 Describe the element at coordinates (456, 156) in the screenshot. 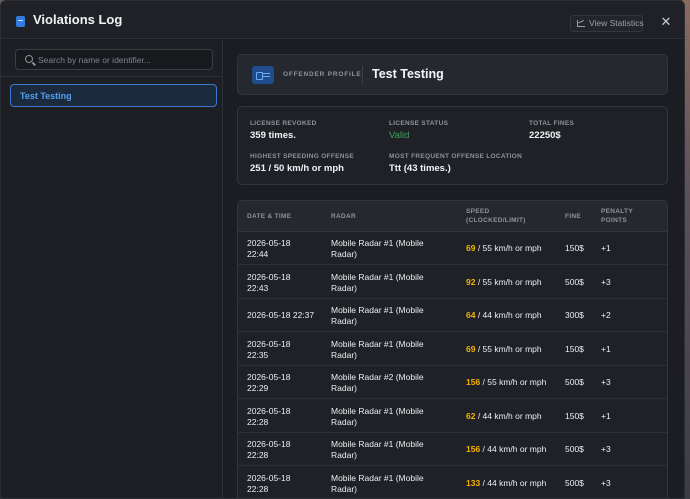

I see `frequent-location-label: MOST FREQUENT OFFENSE LOCATION` at that location.